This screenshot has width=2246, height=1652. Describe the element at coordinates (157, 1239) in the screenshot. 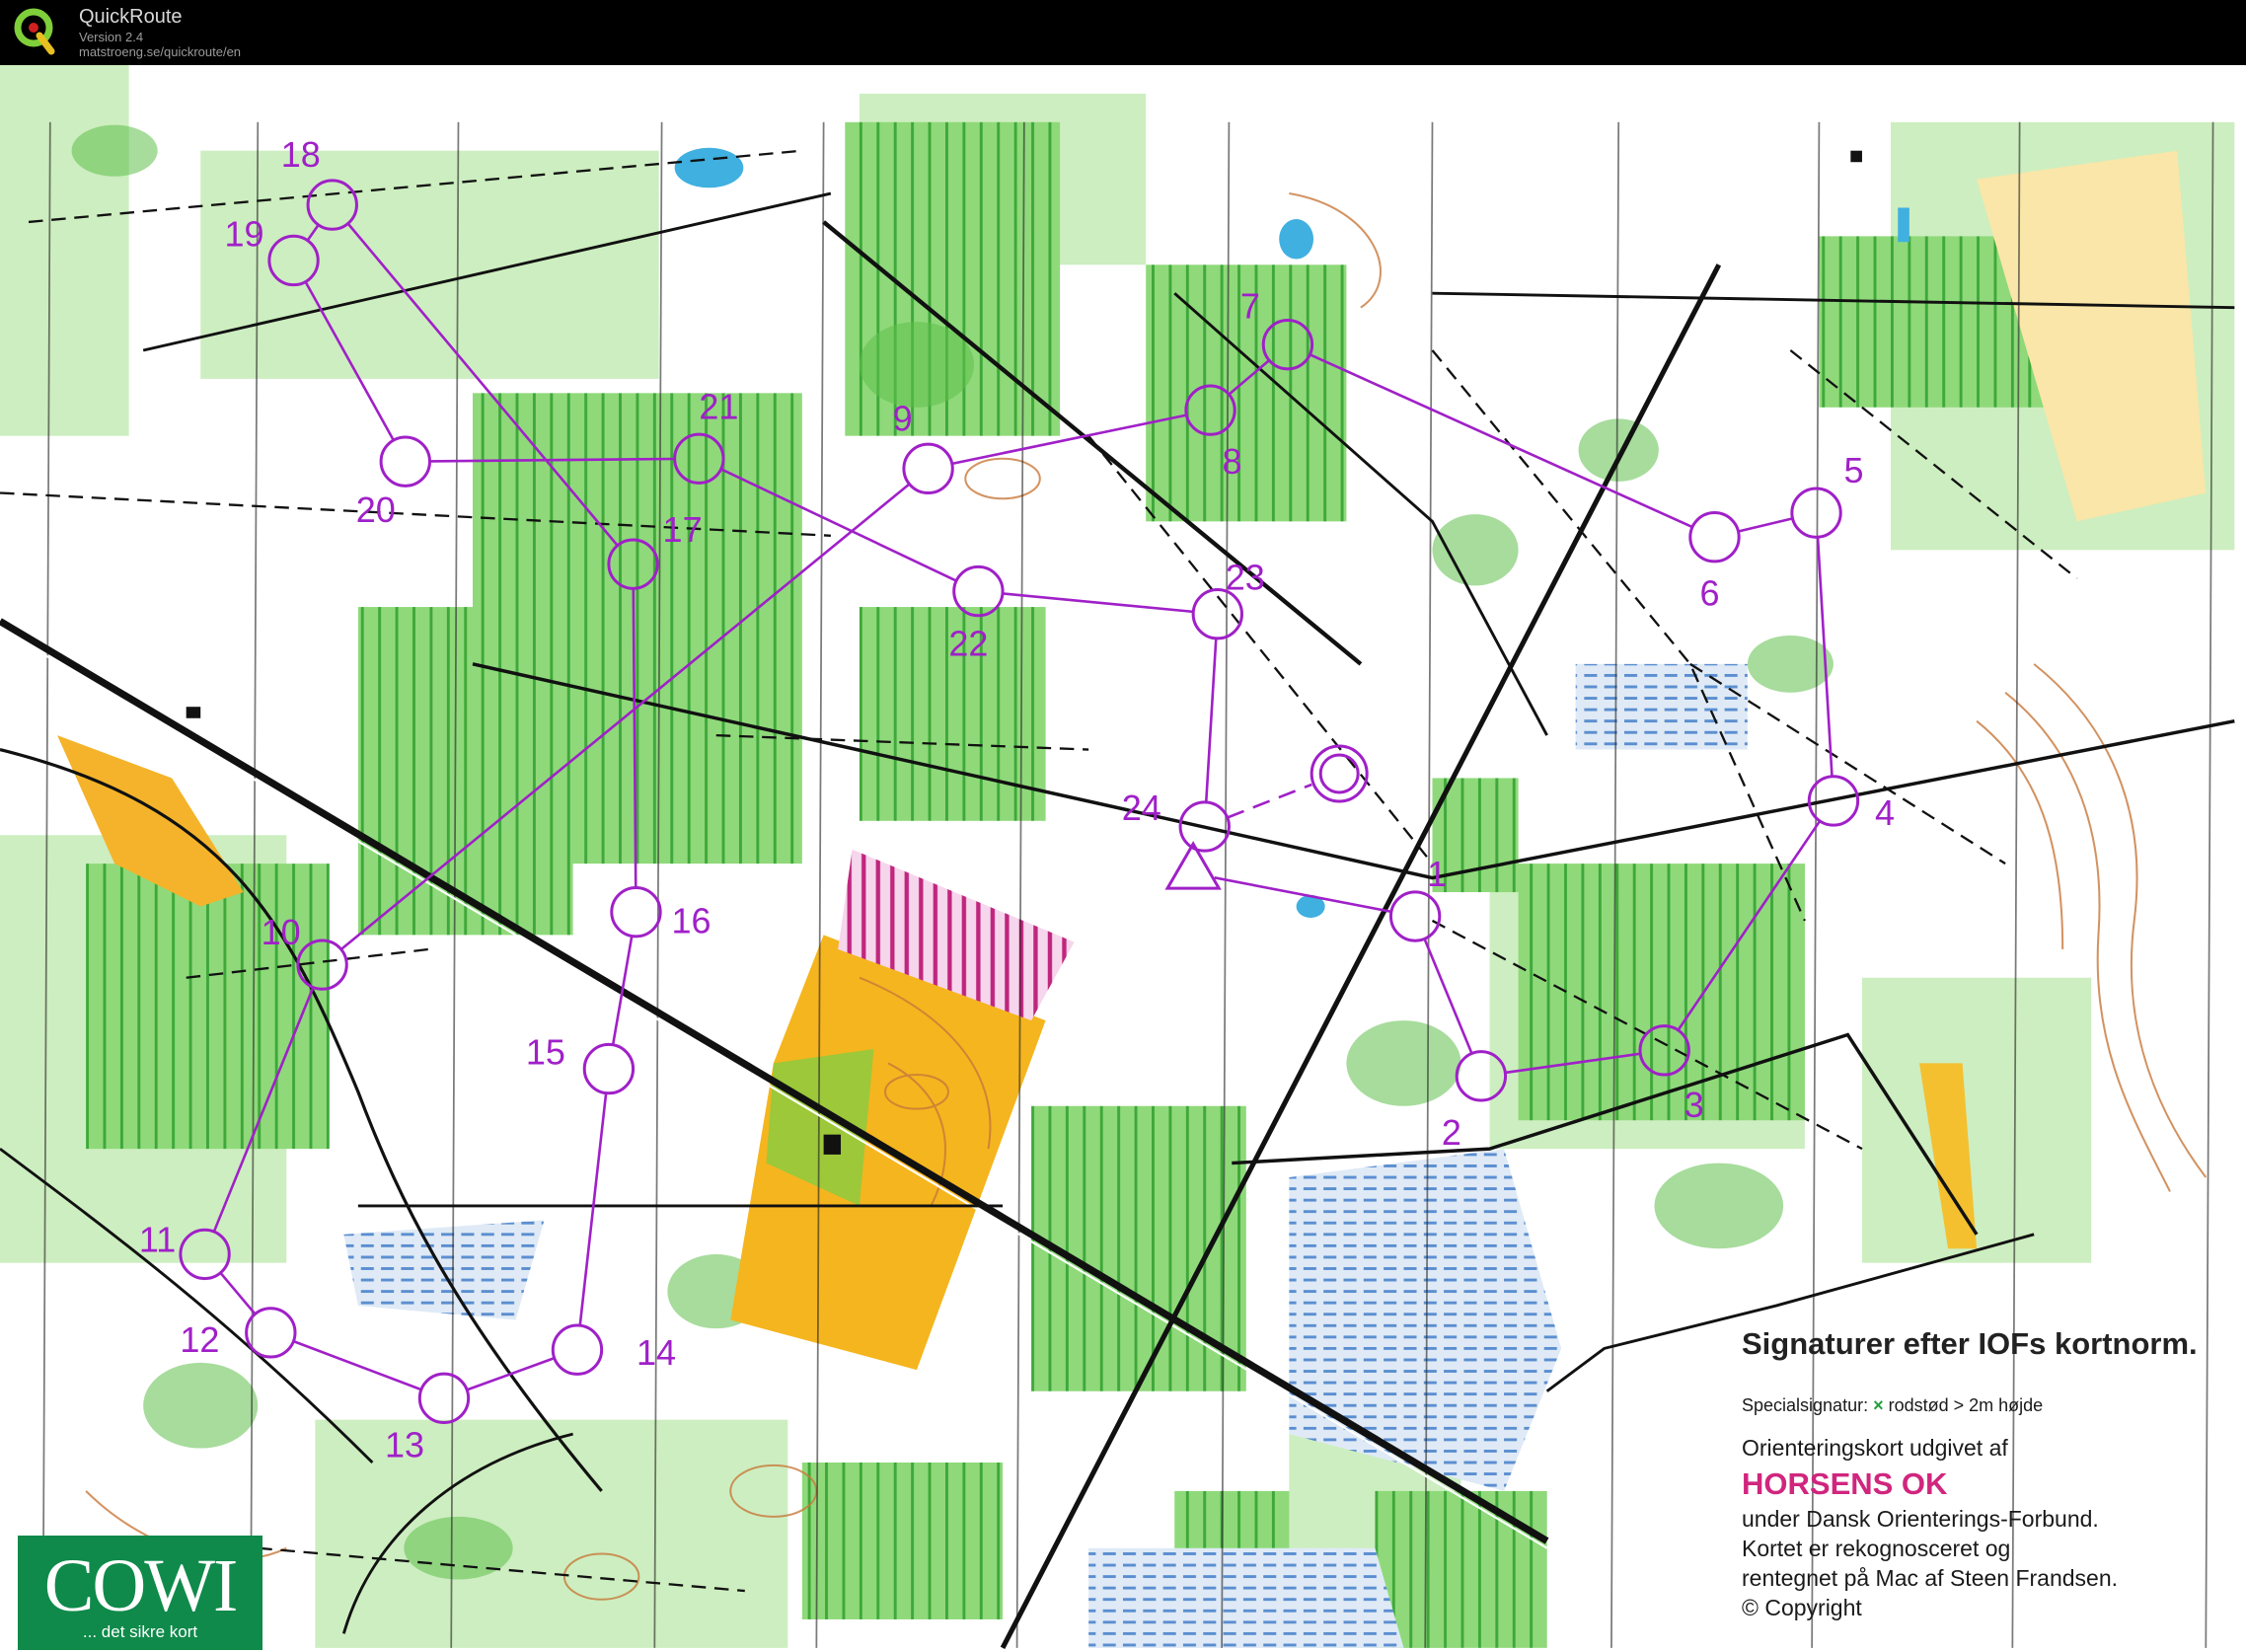

I see `control-number: 11` at that location.